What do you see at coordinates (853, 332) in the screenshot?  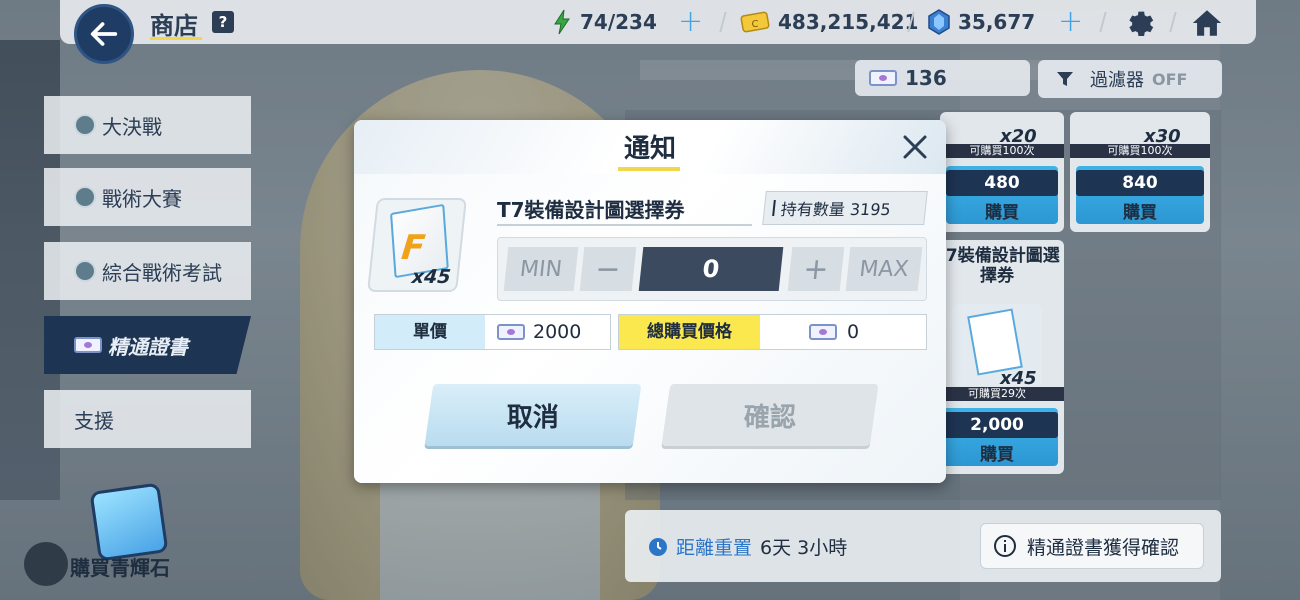 I see `total-price: 0` at bounding box center [853, 332].